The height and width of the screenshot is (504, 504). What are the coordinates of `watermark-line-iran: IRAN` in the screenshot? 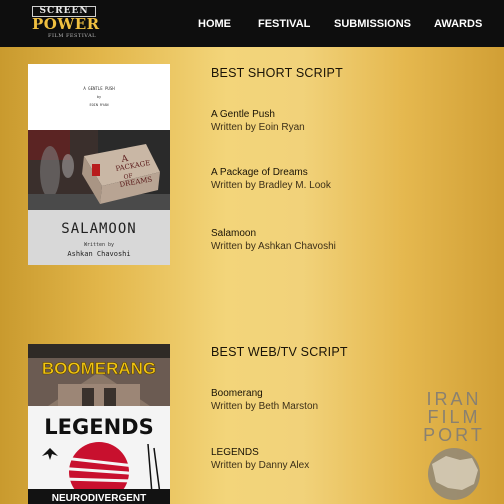 It's located at (454, 399).